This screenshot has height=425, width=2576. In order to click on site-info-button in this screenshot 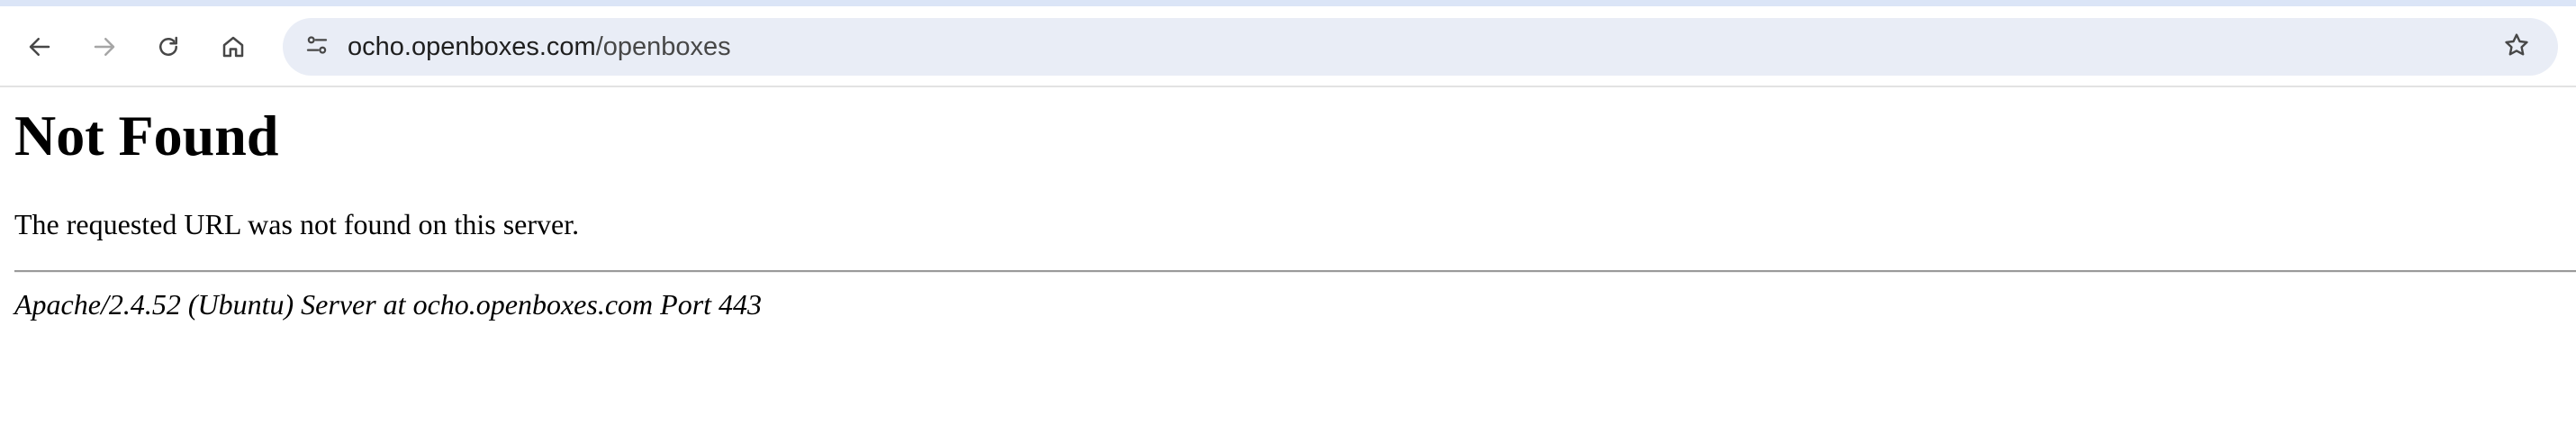, I will do `click(317, 46)`.